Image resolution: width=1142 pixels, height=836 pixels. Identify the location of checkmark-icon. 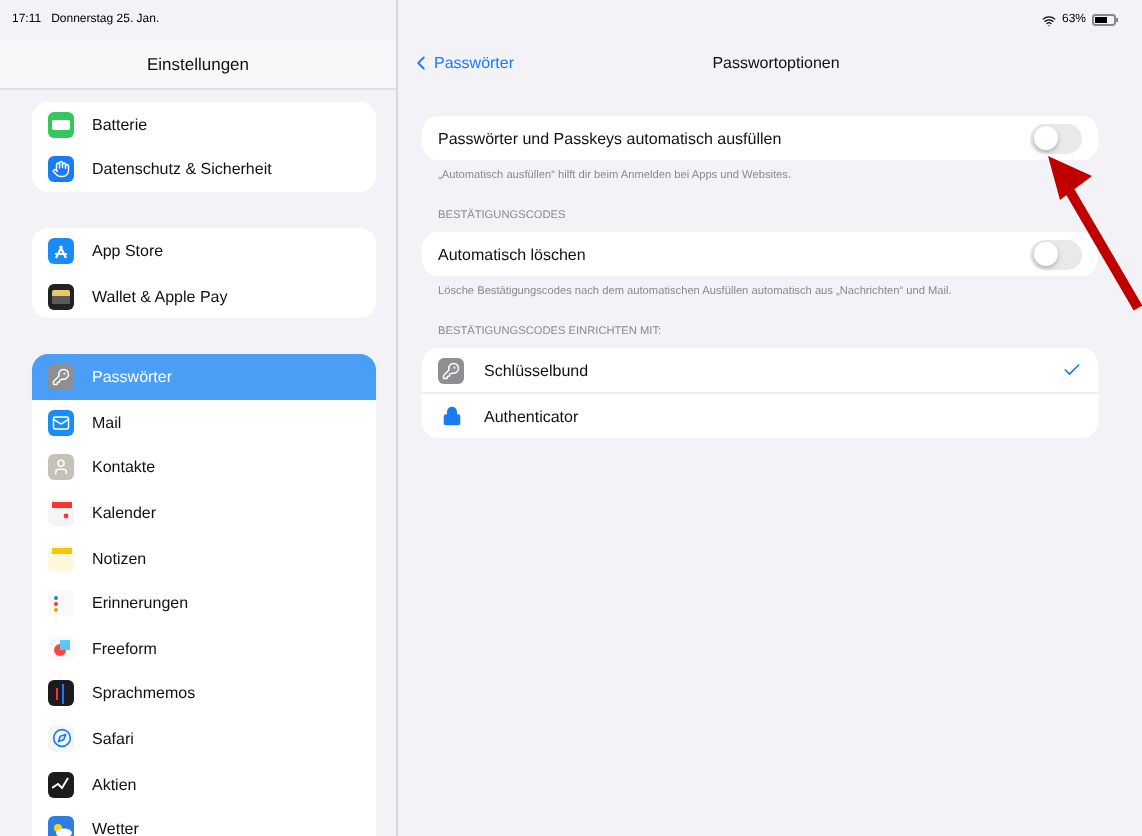
(1072, 370).